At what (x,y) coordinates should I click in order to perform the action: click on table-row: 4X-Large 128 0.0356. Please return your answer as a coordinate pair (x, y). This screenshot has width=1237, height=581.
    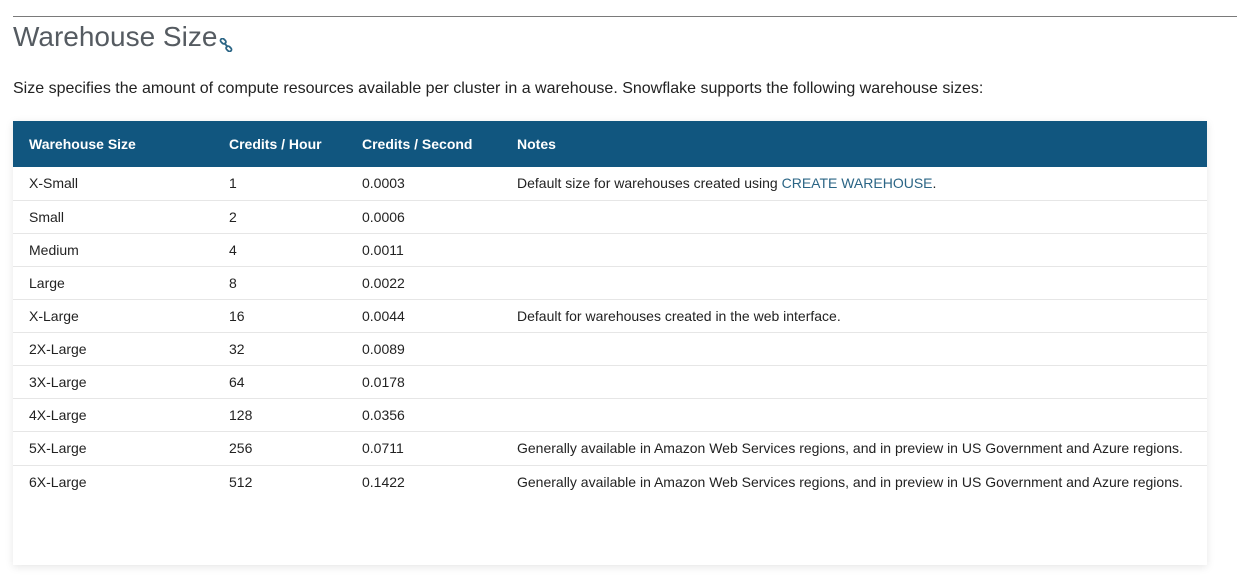
    Looking at the image, I should click on (610, 415).